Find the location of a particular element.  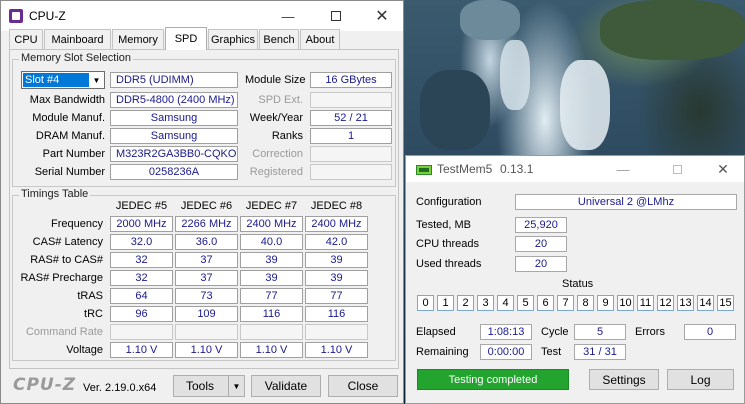

window-title: CPU-Z is located at coordinates (47, 16).